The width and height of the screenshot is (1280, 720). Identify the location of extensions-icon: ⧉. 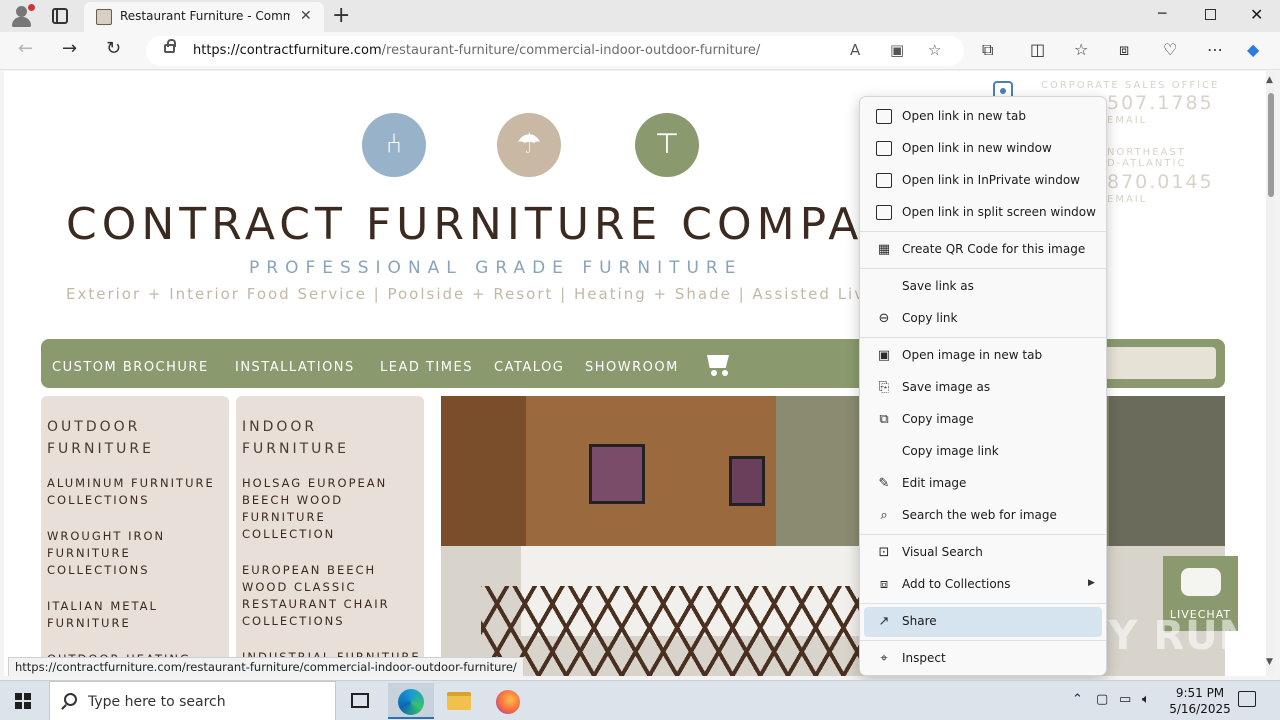
(987, 50).